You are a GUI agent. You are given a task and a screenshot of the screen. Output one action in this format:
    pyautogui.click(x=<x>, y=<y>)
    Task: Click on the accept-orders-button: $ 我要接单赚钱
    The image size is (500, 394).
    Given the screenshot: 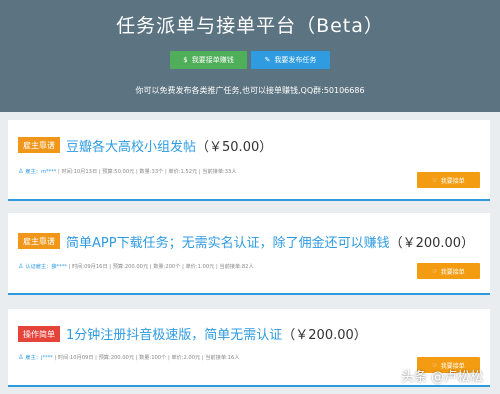 What is the action you would take?
    pyautogui.click(x=208, y=60)
    